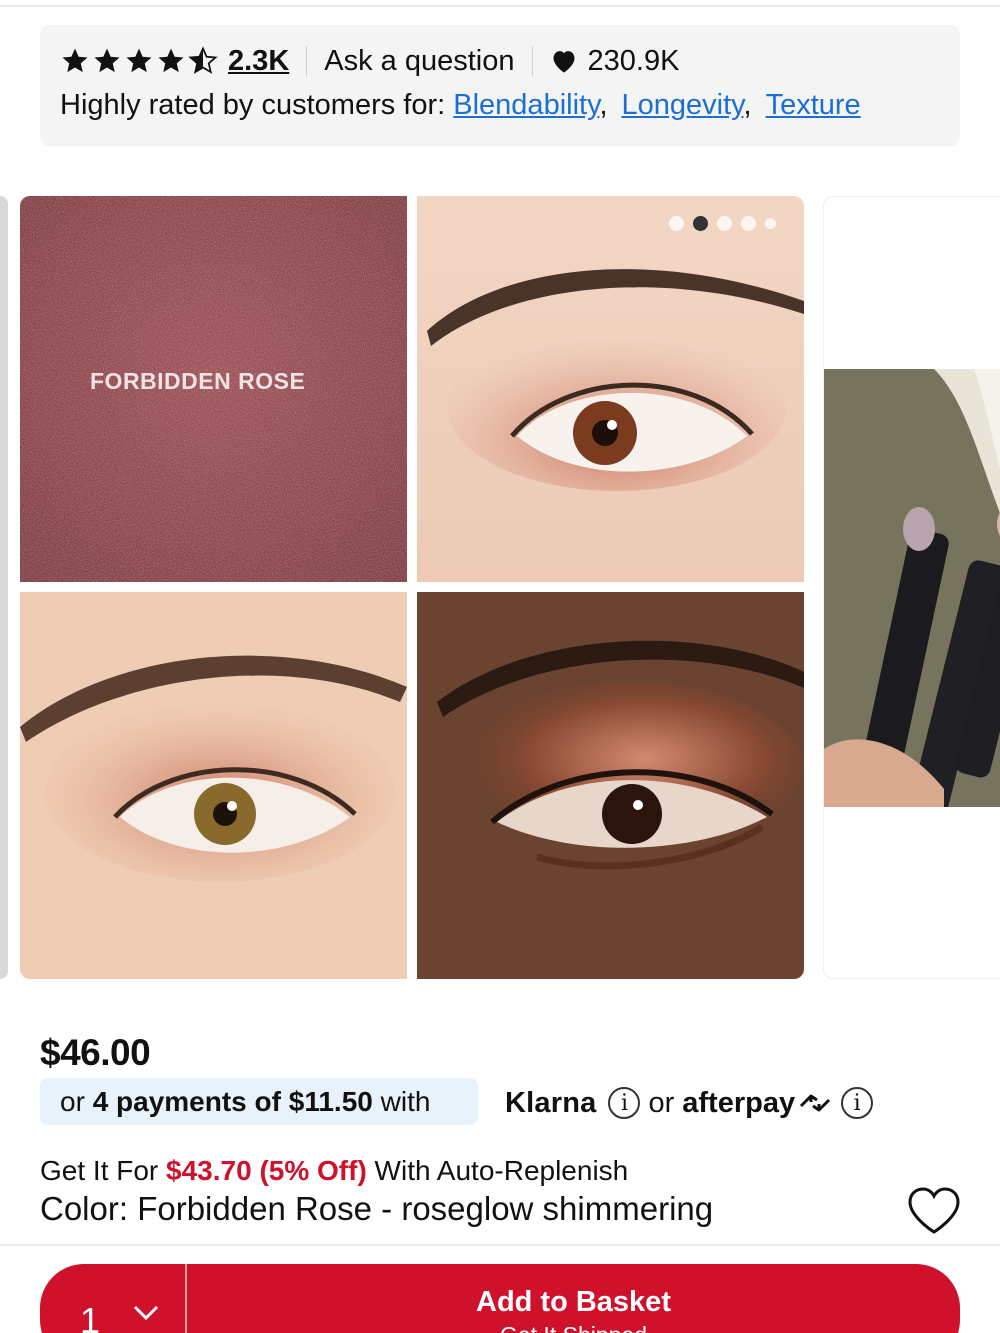 Image resolution: width=1000 pixels, height=1333 pixels. I want to click on or-label: or, so click(661, 1102).